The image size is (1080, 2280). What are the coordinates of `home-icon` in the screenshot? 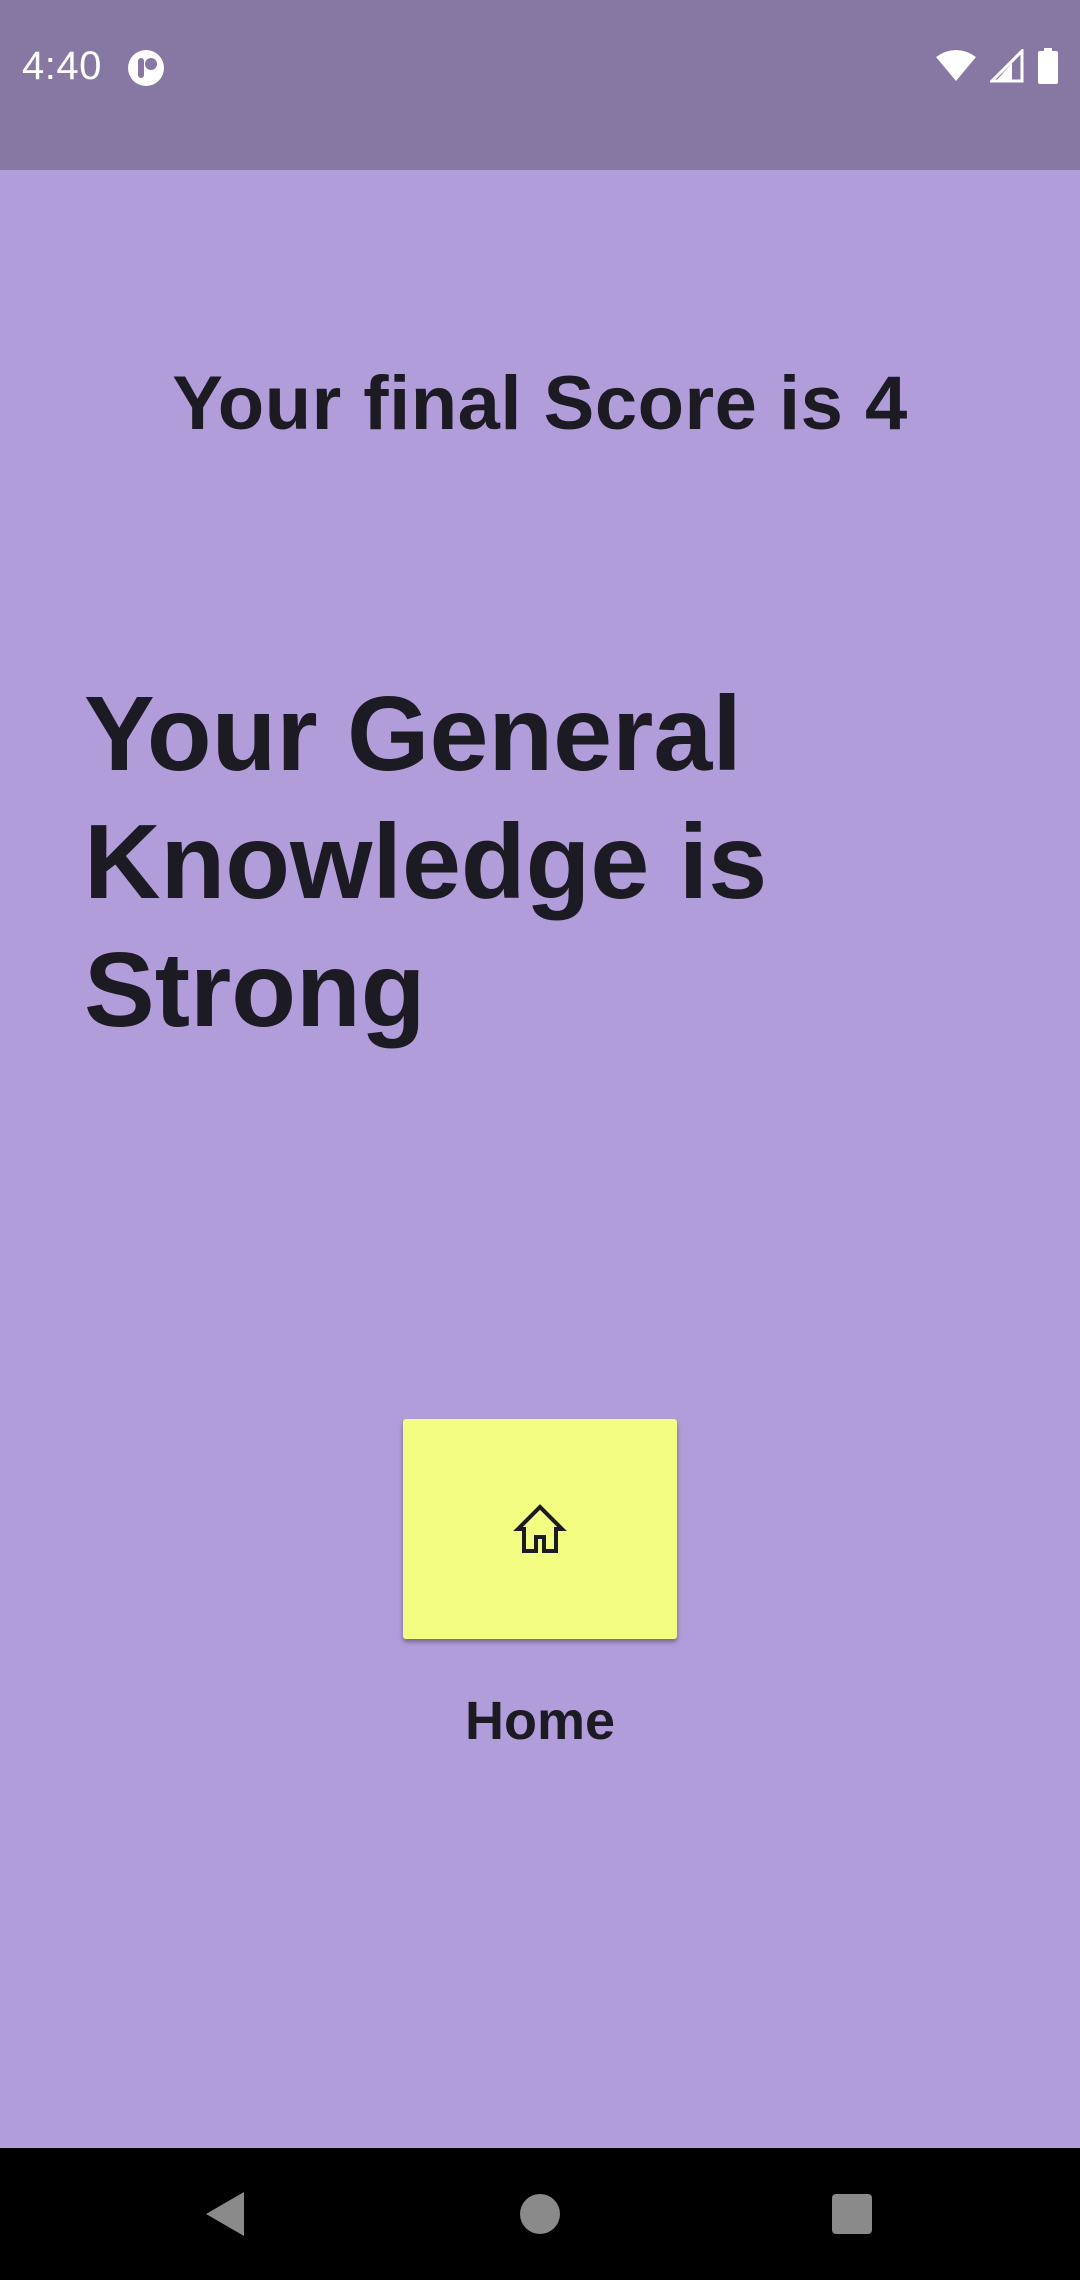 It's located at (540, 1529).